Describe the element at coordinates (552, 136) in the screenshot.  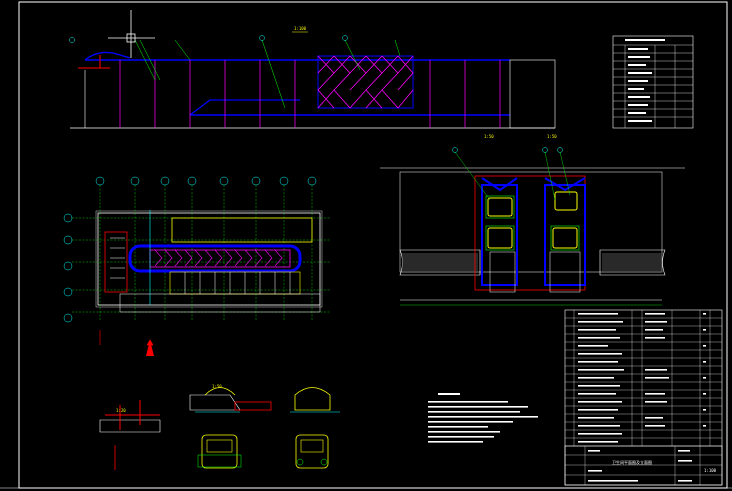
I see `section-scale-label-b: 1:50` at that location.